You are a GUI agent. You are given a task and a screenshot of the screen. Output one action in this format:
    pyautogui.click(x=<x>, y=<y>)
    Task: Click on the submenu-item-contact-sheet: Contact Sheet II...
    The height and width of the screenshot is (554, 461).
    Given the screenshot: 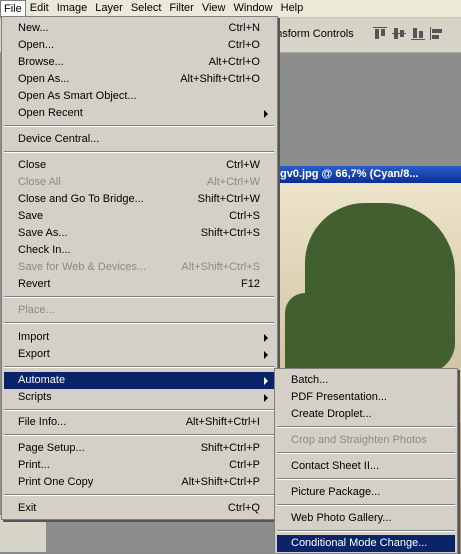 What is the action you would take?
    pyautogui.click(x=366, y=466)
    